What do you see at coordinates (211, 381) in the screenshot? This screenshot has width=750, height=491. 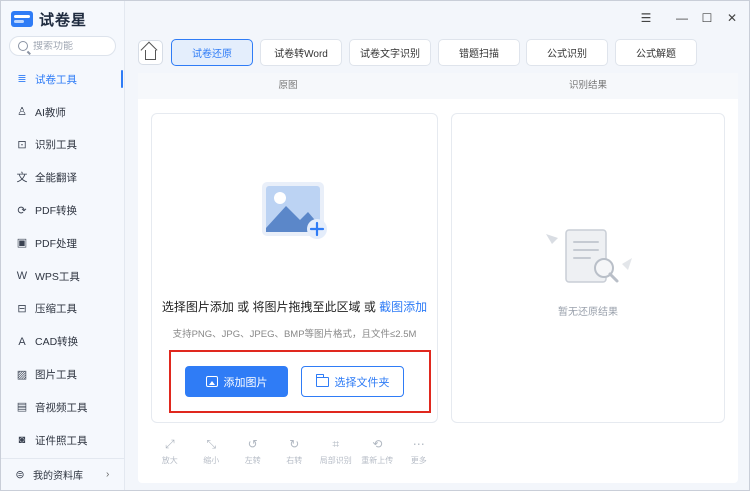 I see `add-image-icon` at bounding box center [211, 381].